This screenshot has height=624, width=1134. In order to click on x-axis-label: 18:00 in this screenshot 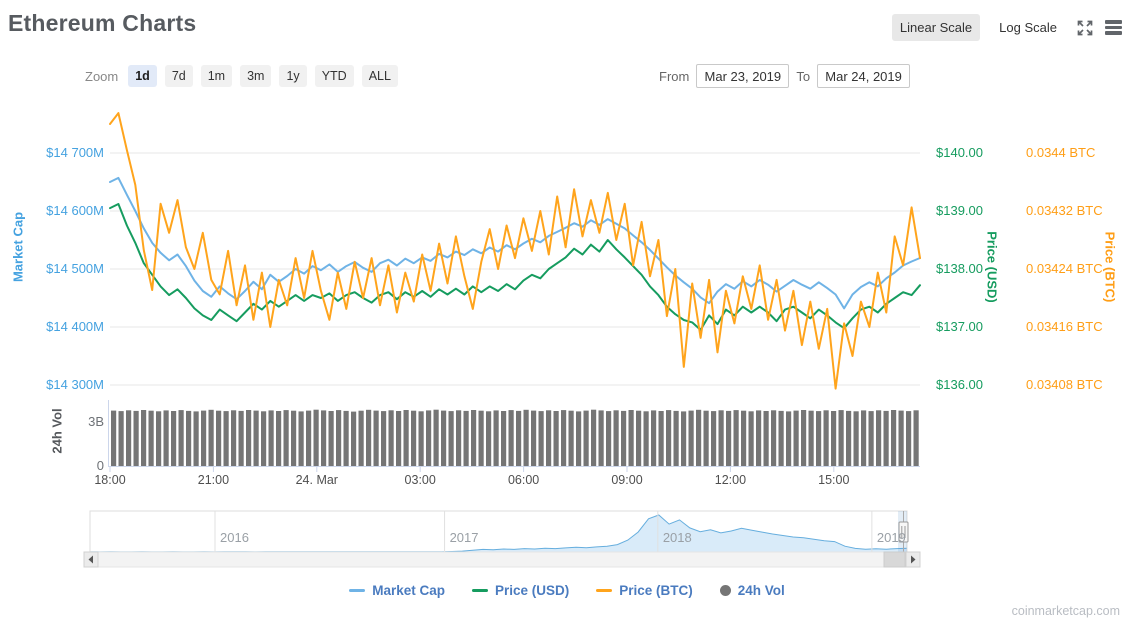, I will do `click(110, 480)`.